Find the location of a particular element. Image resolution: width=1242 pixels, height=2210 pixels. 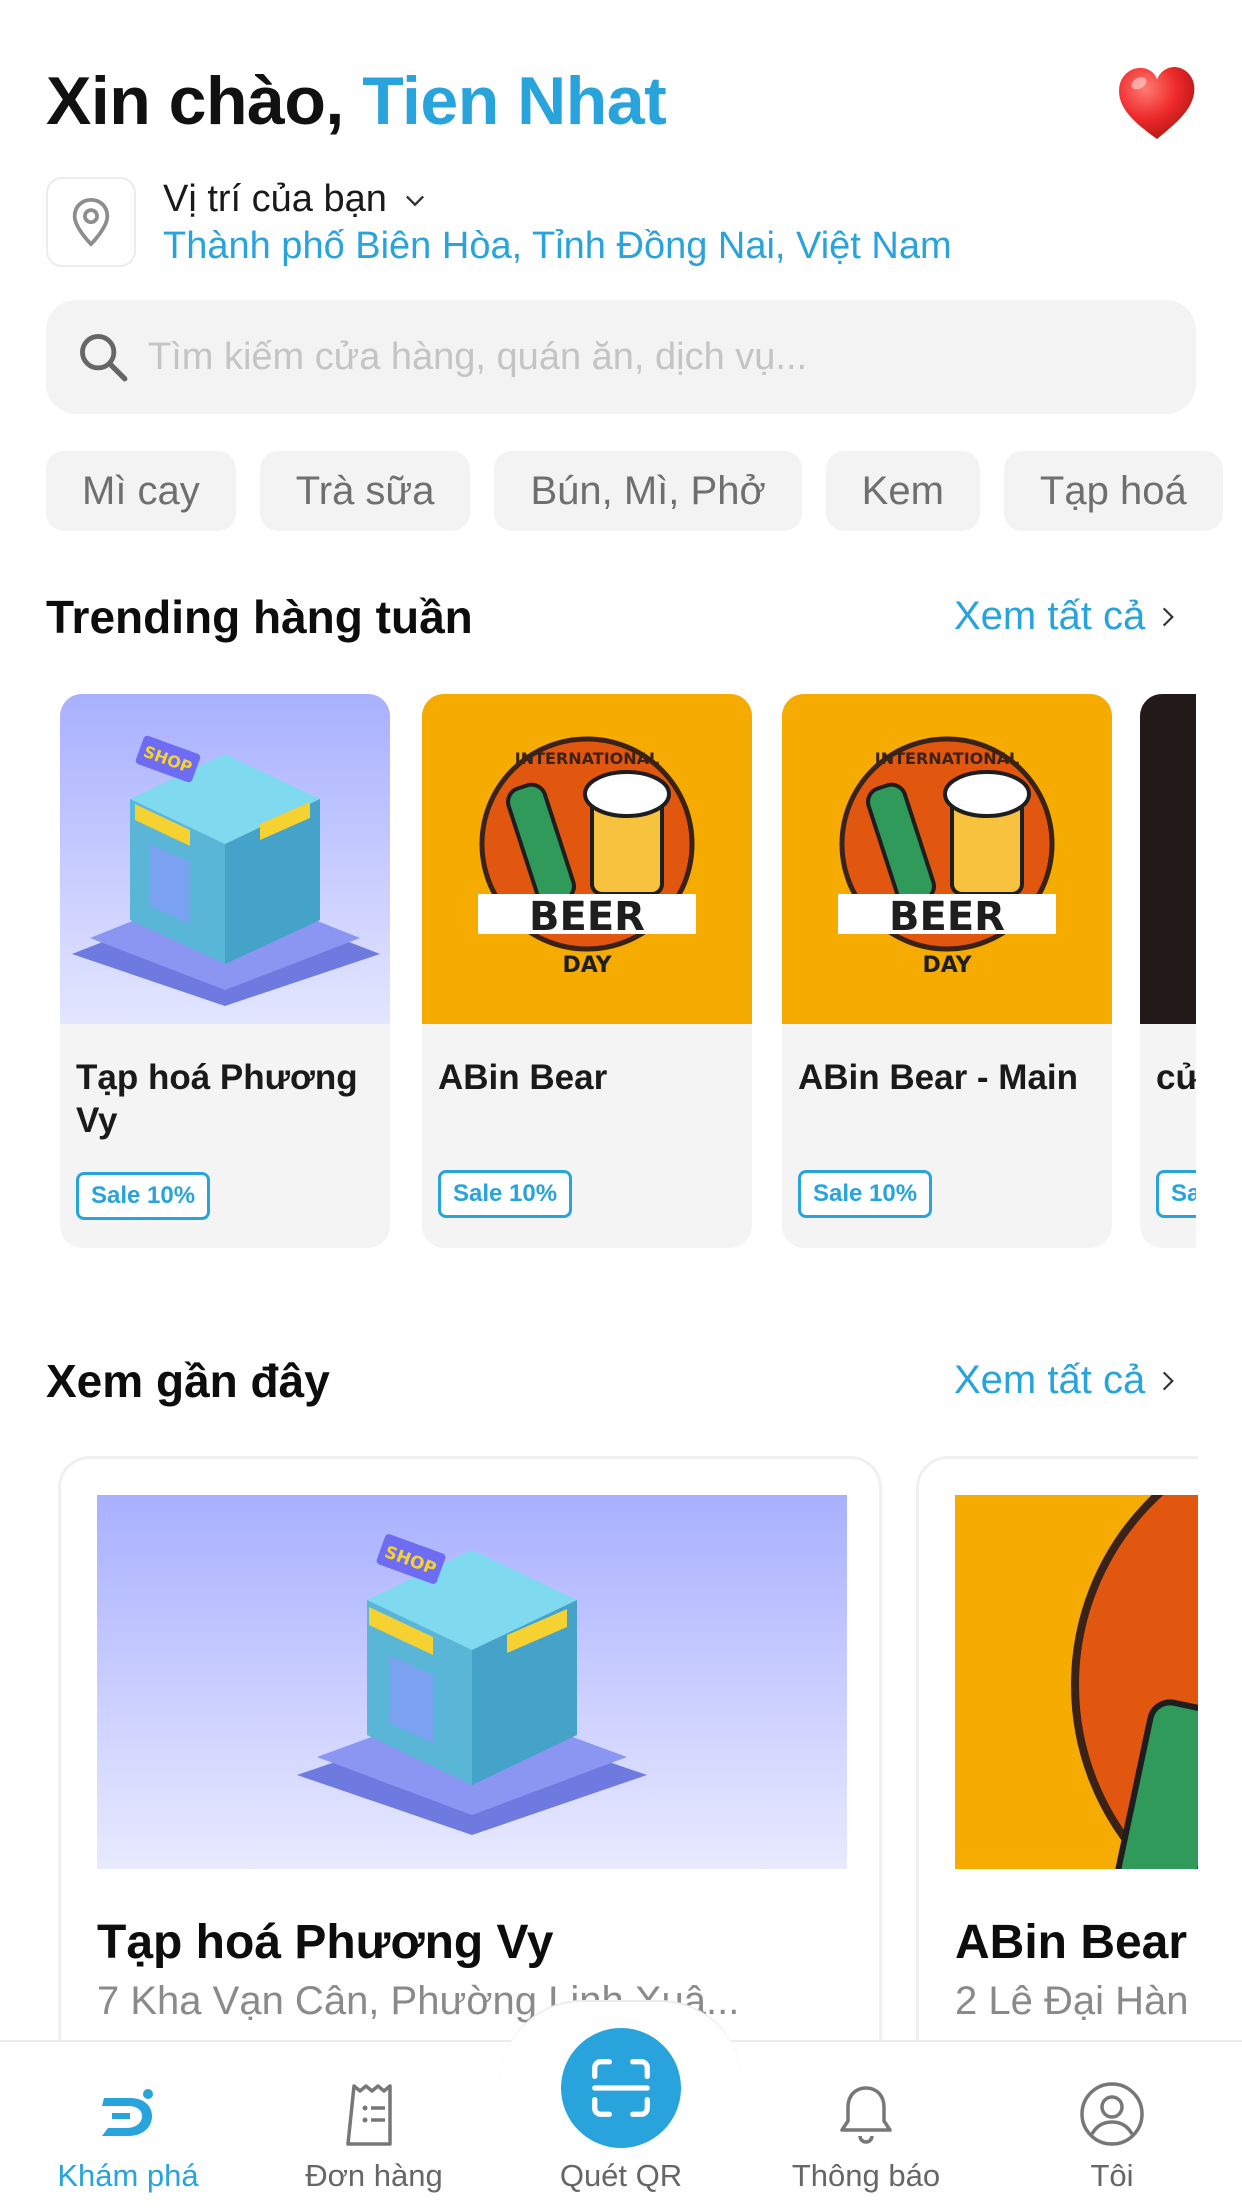

trending-card-name: ABin Bear - Main is located at coordinates (938, 1077).